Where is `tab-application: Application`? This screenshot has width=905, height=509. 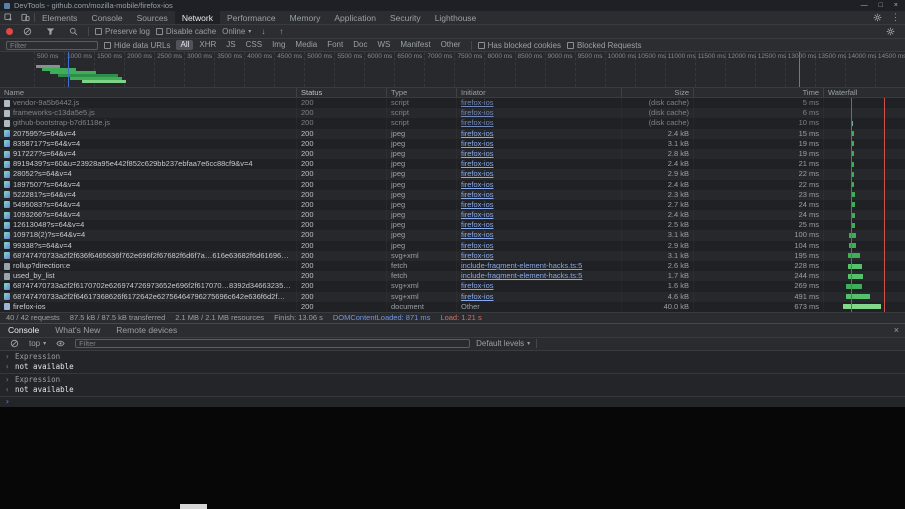
tab-application: Application is located at coordinates (355, 17).